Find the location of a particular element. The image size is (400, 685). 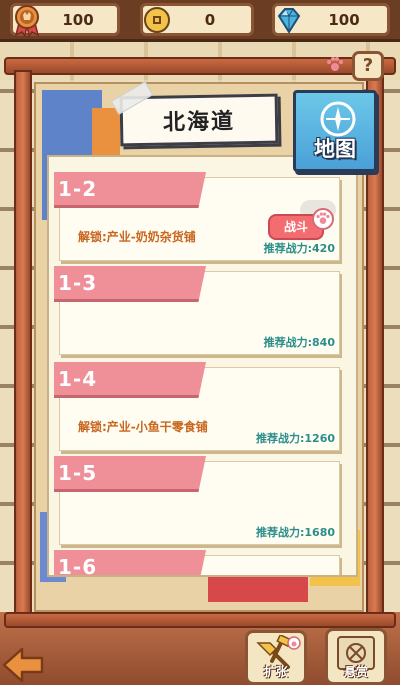

unlock-text: 解锁:产业-小鱼干零食铺 is located at coordinates (143, 427).